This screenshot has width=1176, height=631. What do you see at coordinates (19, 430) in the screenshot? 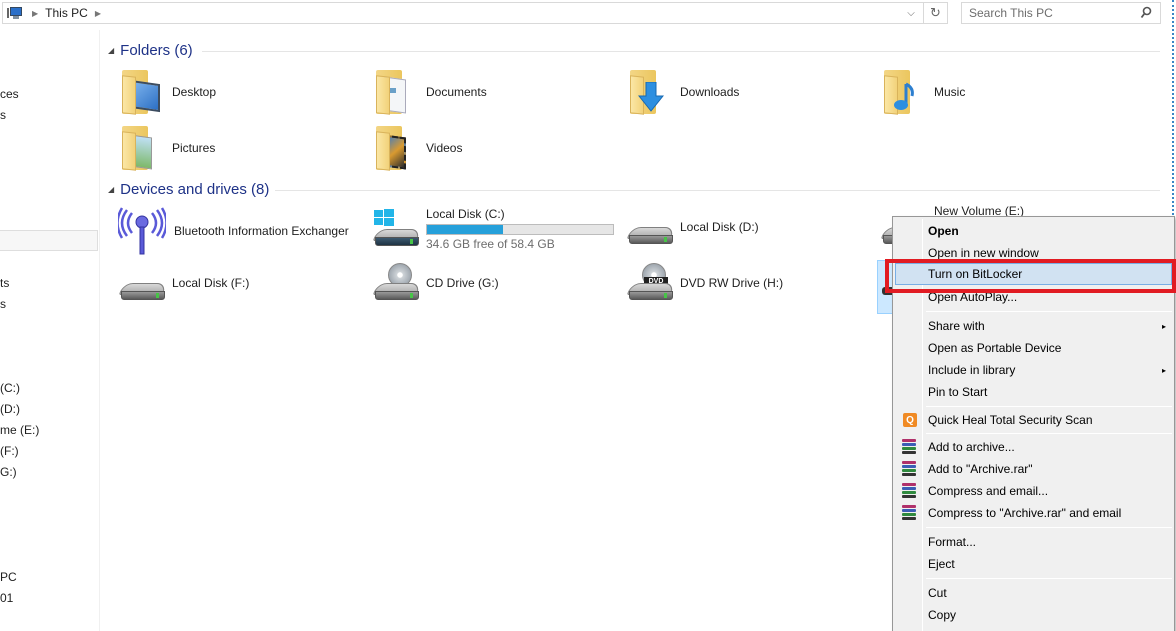
I see `nav-item-drive-e: me (E:)` at bounding box center [19, 430].